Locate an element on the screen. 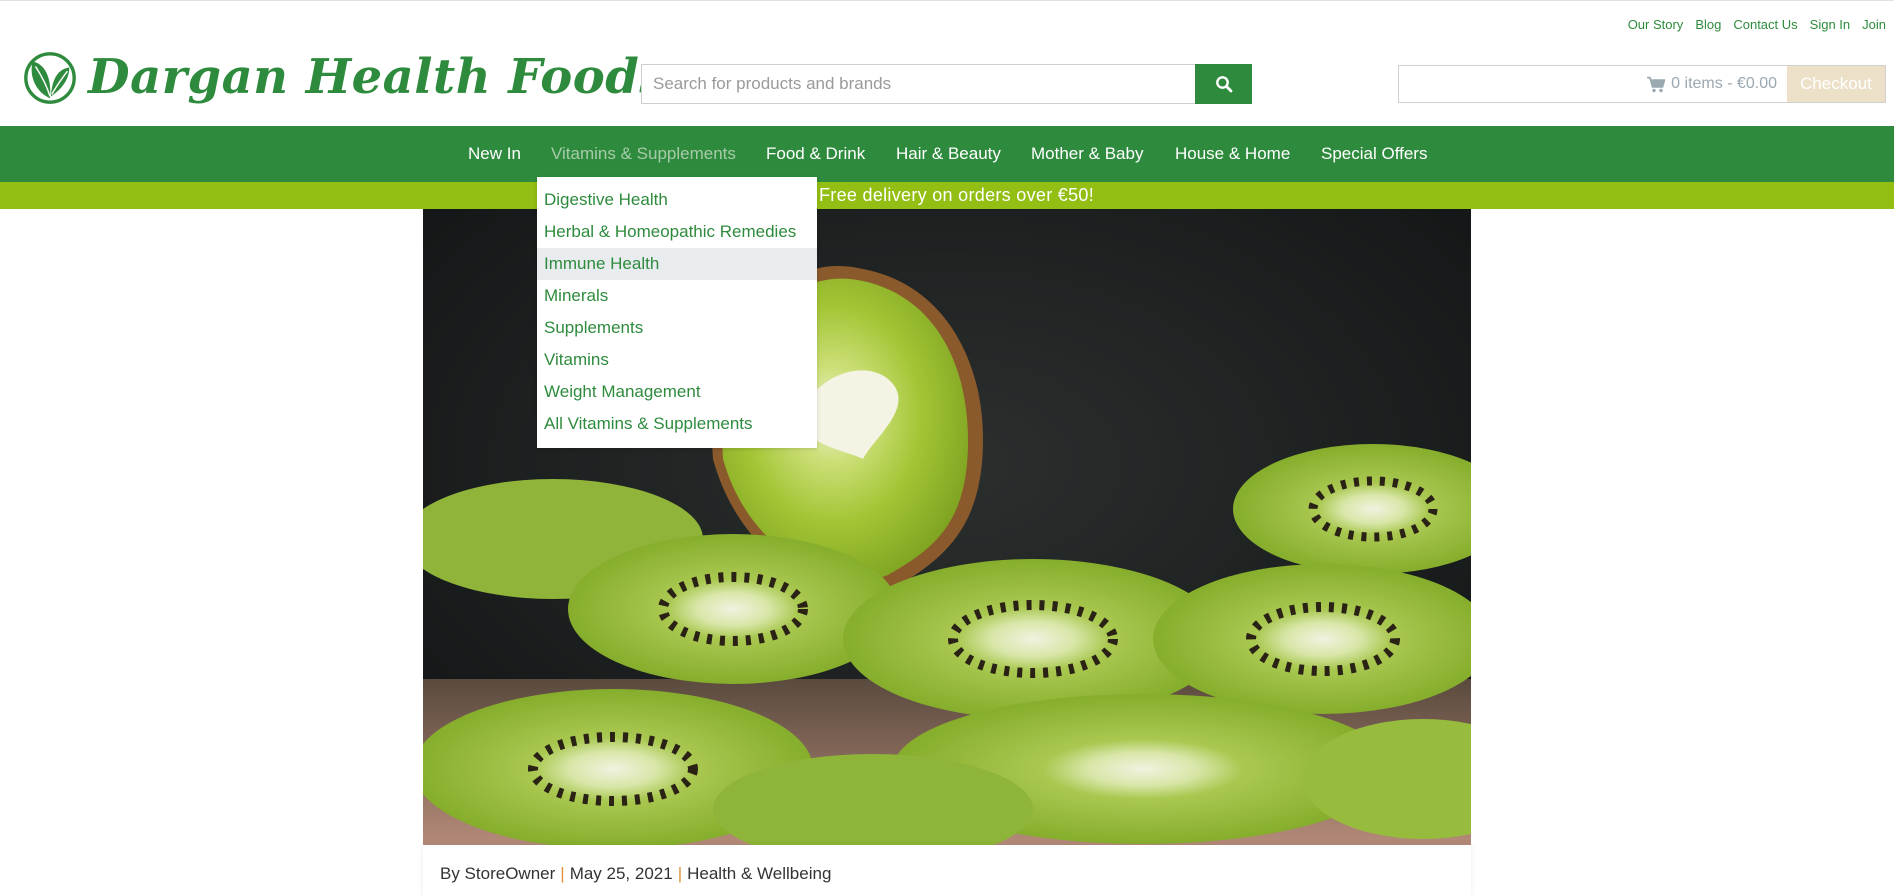 The image size is (1894, 896). dropdown-item-digestive-health: Digestive Health is located at coordinates (677, 200).